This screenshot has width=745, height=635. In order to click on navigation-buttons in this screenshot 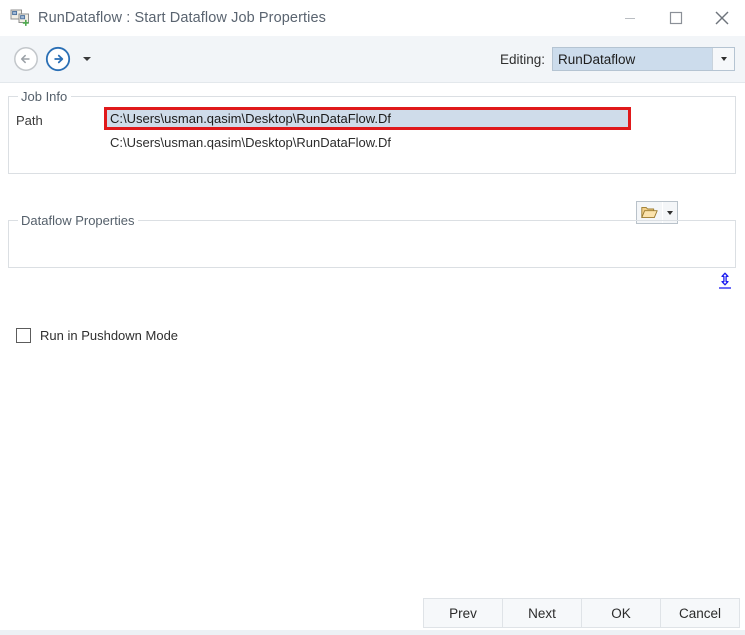, I will do `click(53, 59)`.